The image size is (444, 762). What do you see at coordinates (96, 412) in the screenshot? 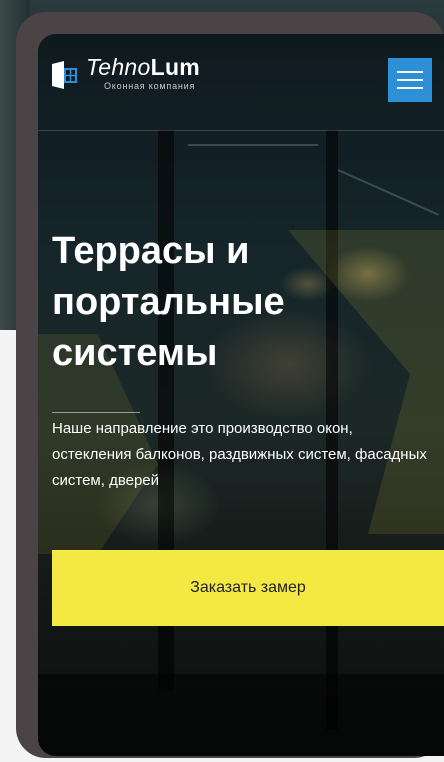
I see `title-divider` at bounding box center [96, 412].